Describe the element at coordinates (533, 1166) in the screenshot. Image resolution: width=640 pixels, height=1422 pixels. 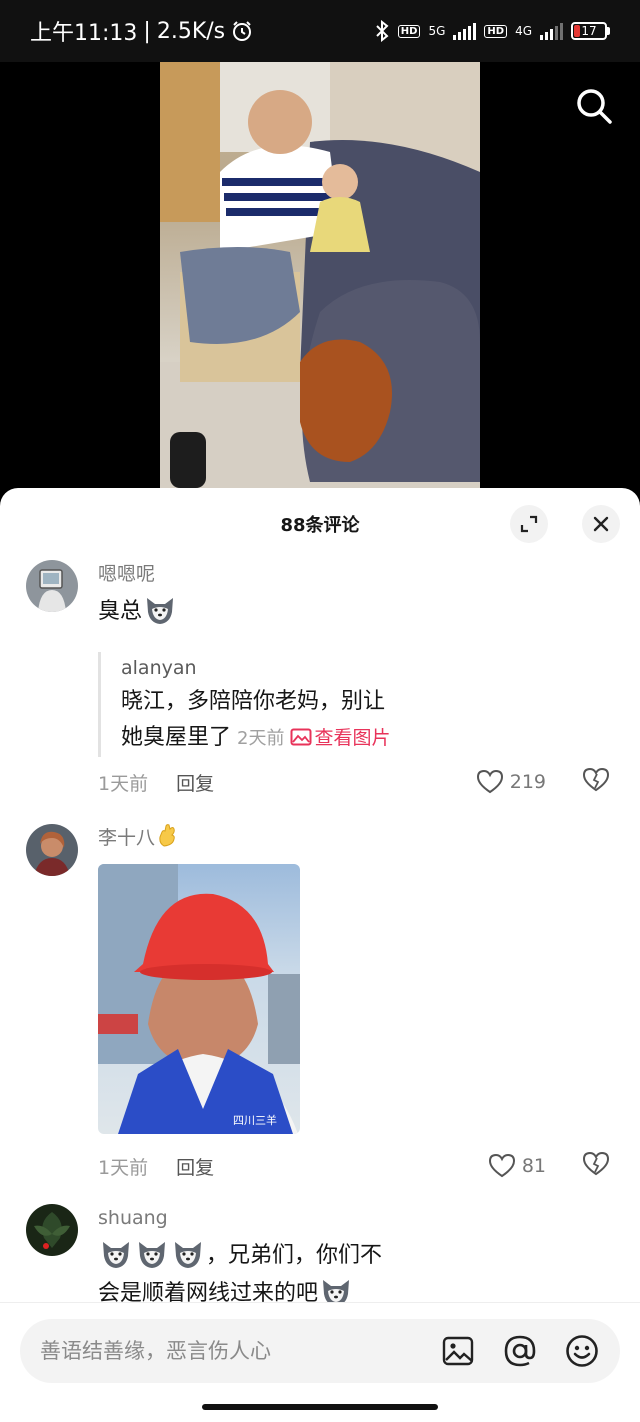
I see `like-count: 81` at that location.